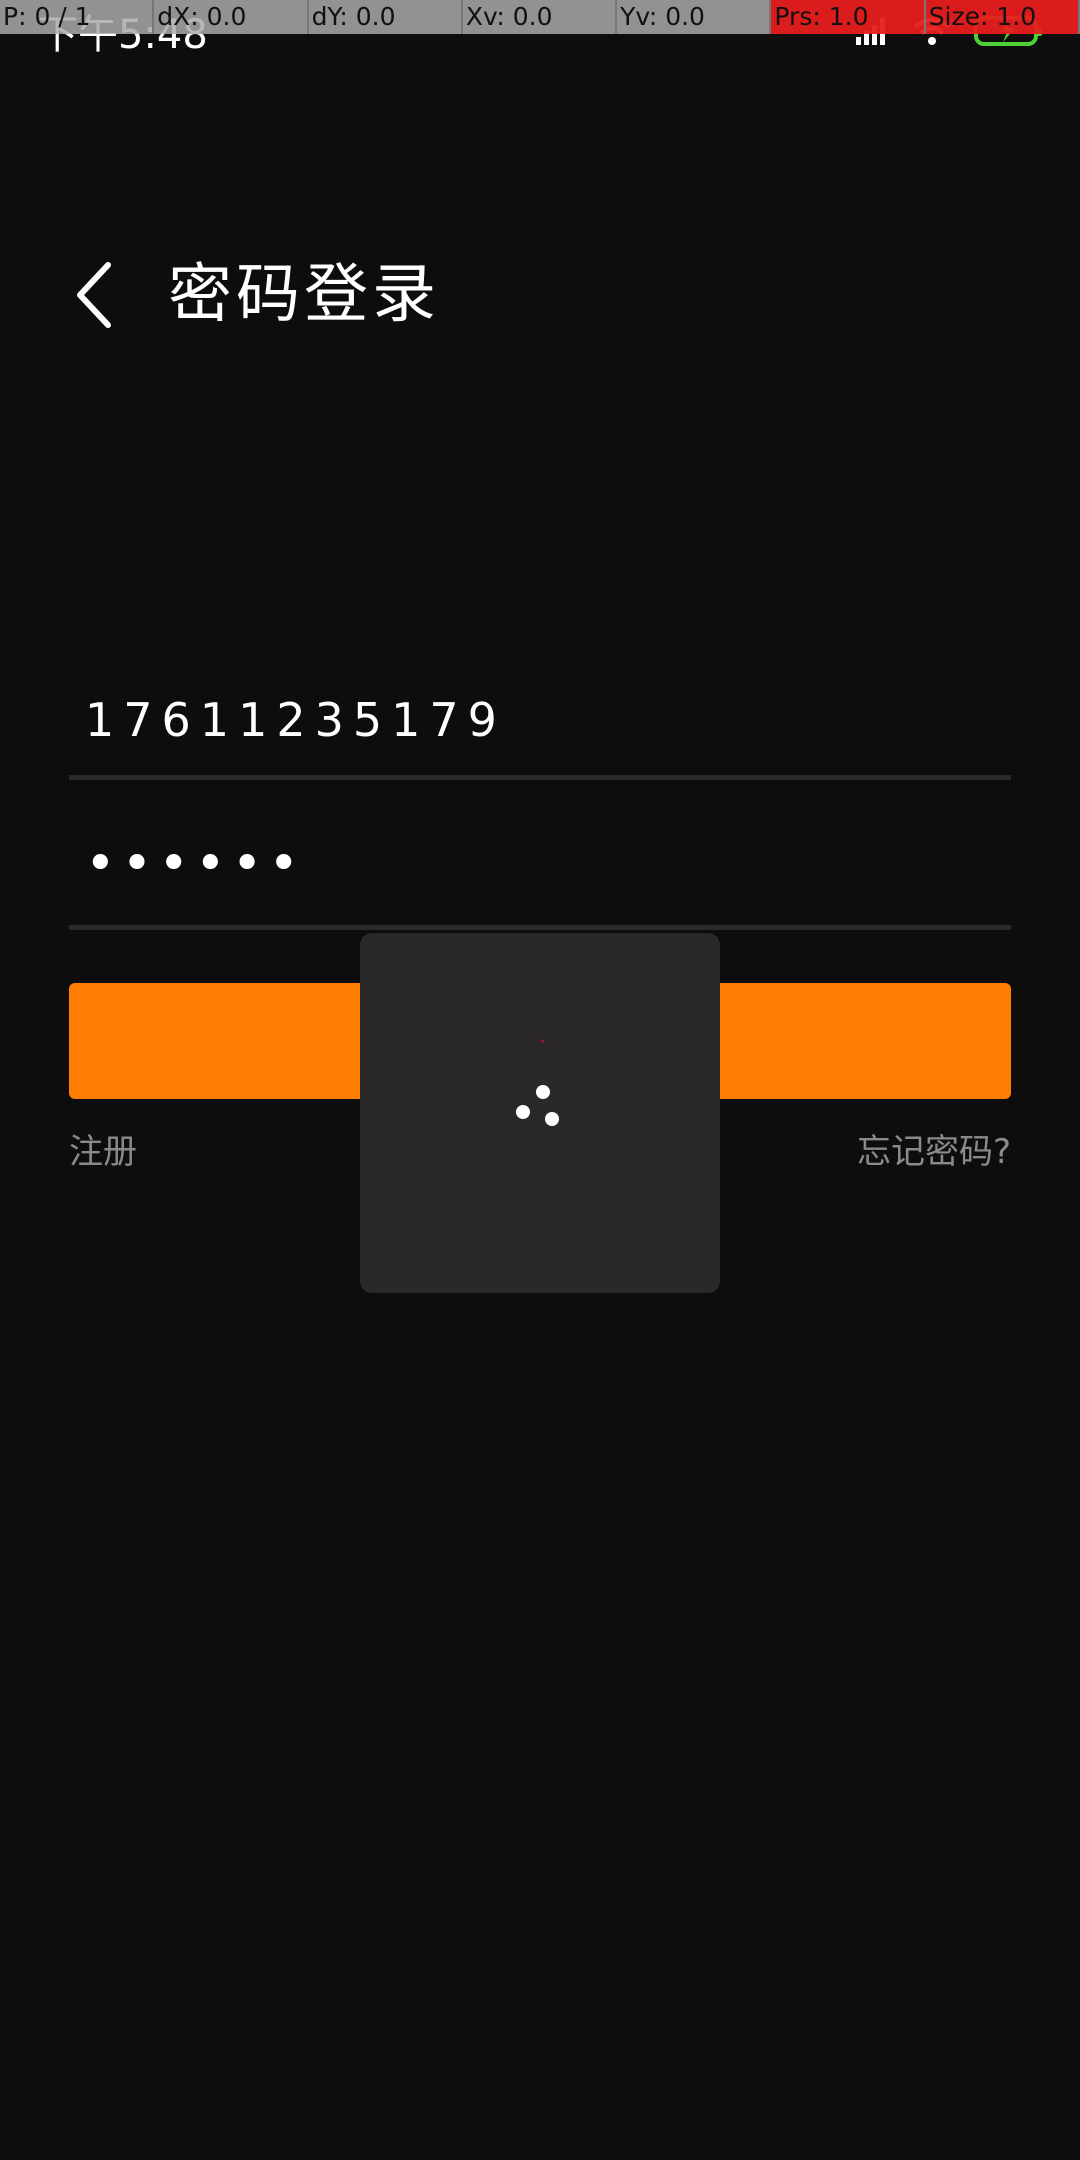 This screenshot has width=1080, height=2160. I want to click on back-button, so click(96, 295).